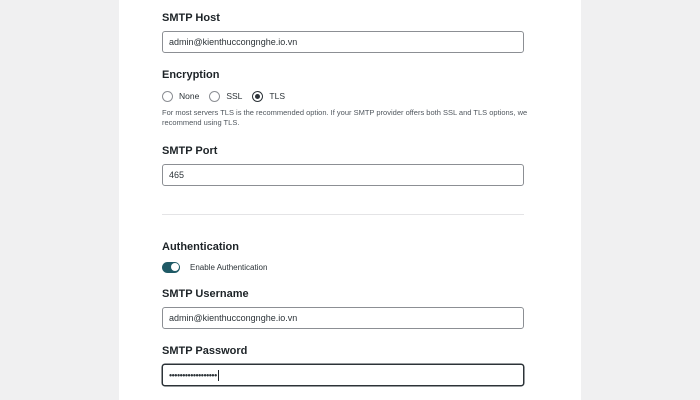 The width and height of the screenshot is (700, 400). What do you see at coordinates (215, 96) in the screenshot?
I see `radio-ssl-icon` at bounding box center [215, 96].